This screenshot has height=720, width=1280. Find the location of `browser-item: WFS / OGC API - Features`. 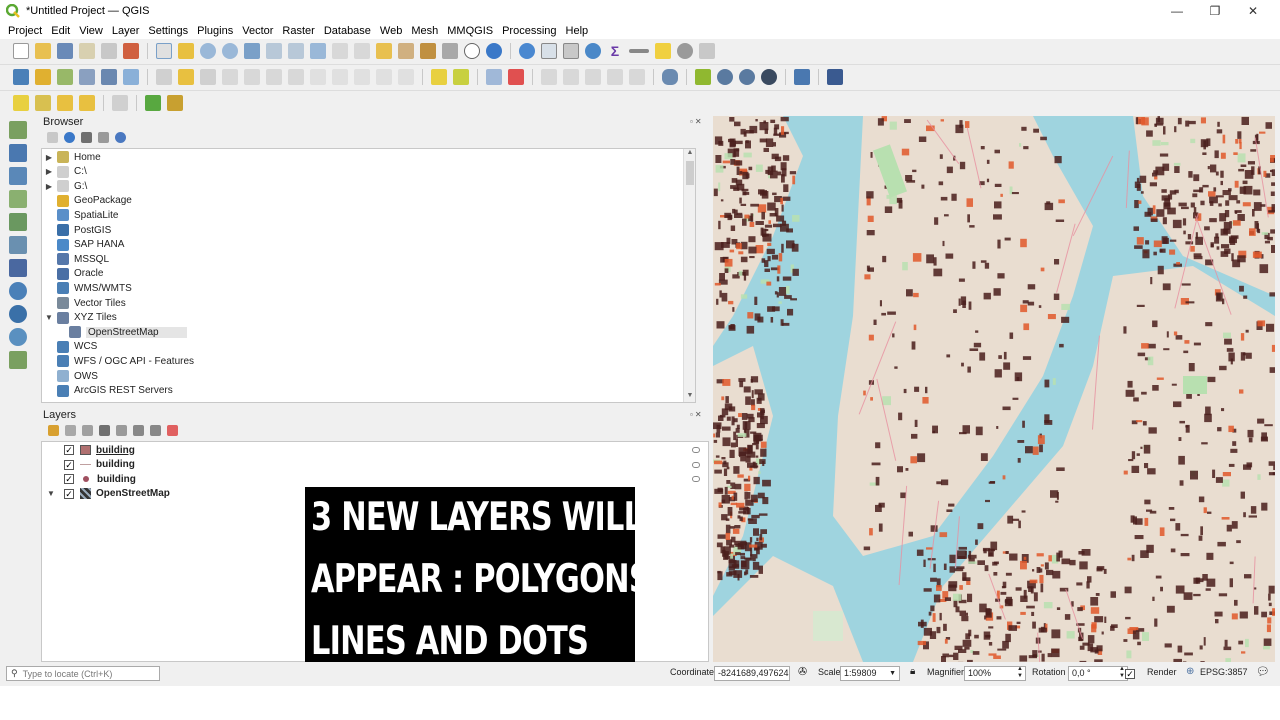

browser-item: WFS / OGC API - Features is located at coordinates (119, 361).